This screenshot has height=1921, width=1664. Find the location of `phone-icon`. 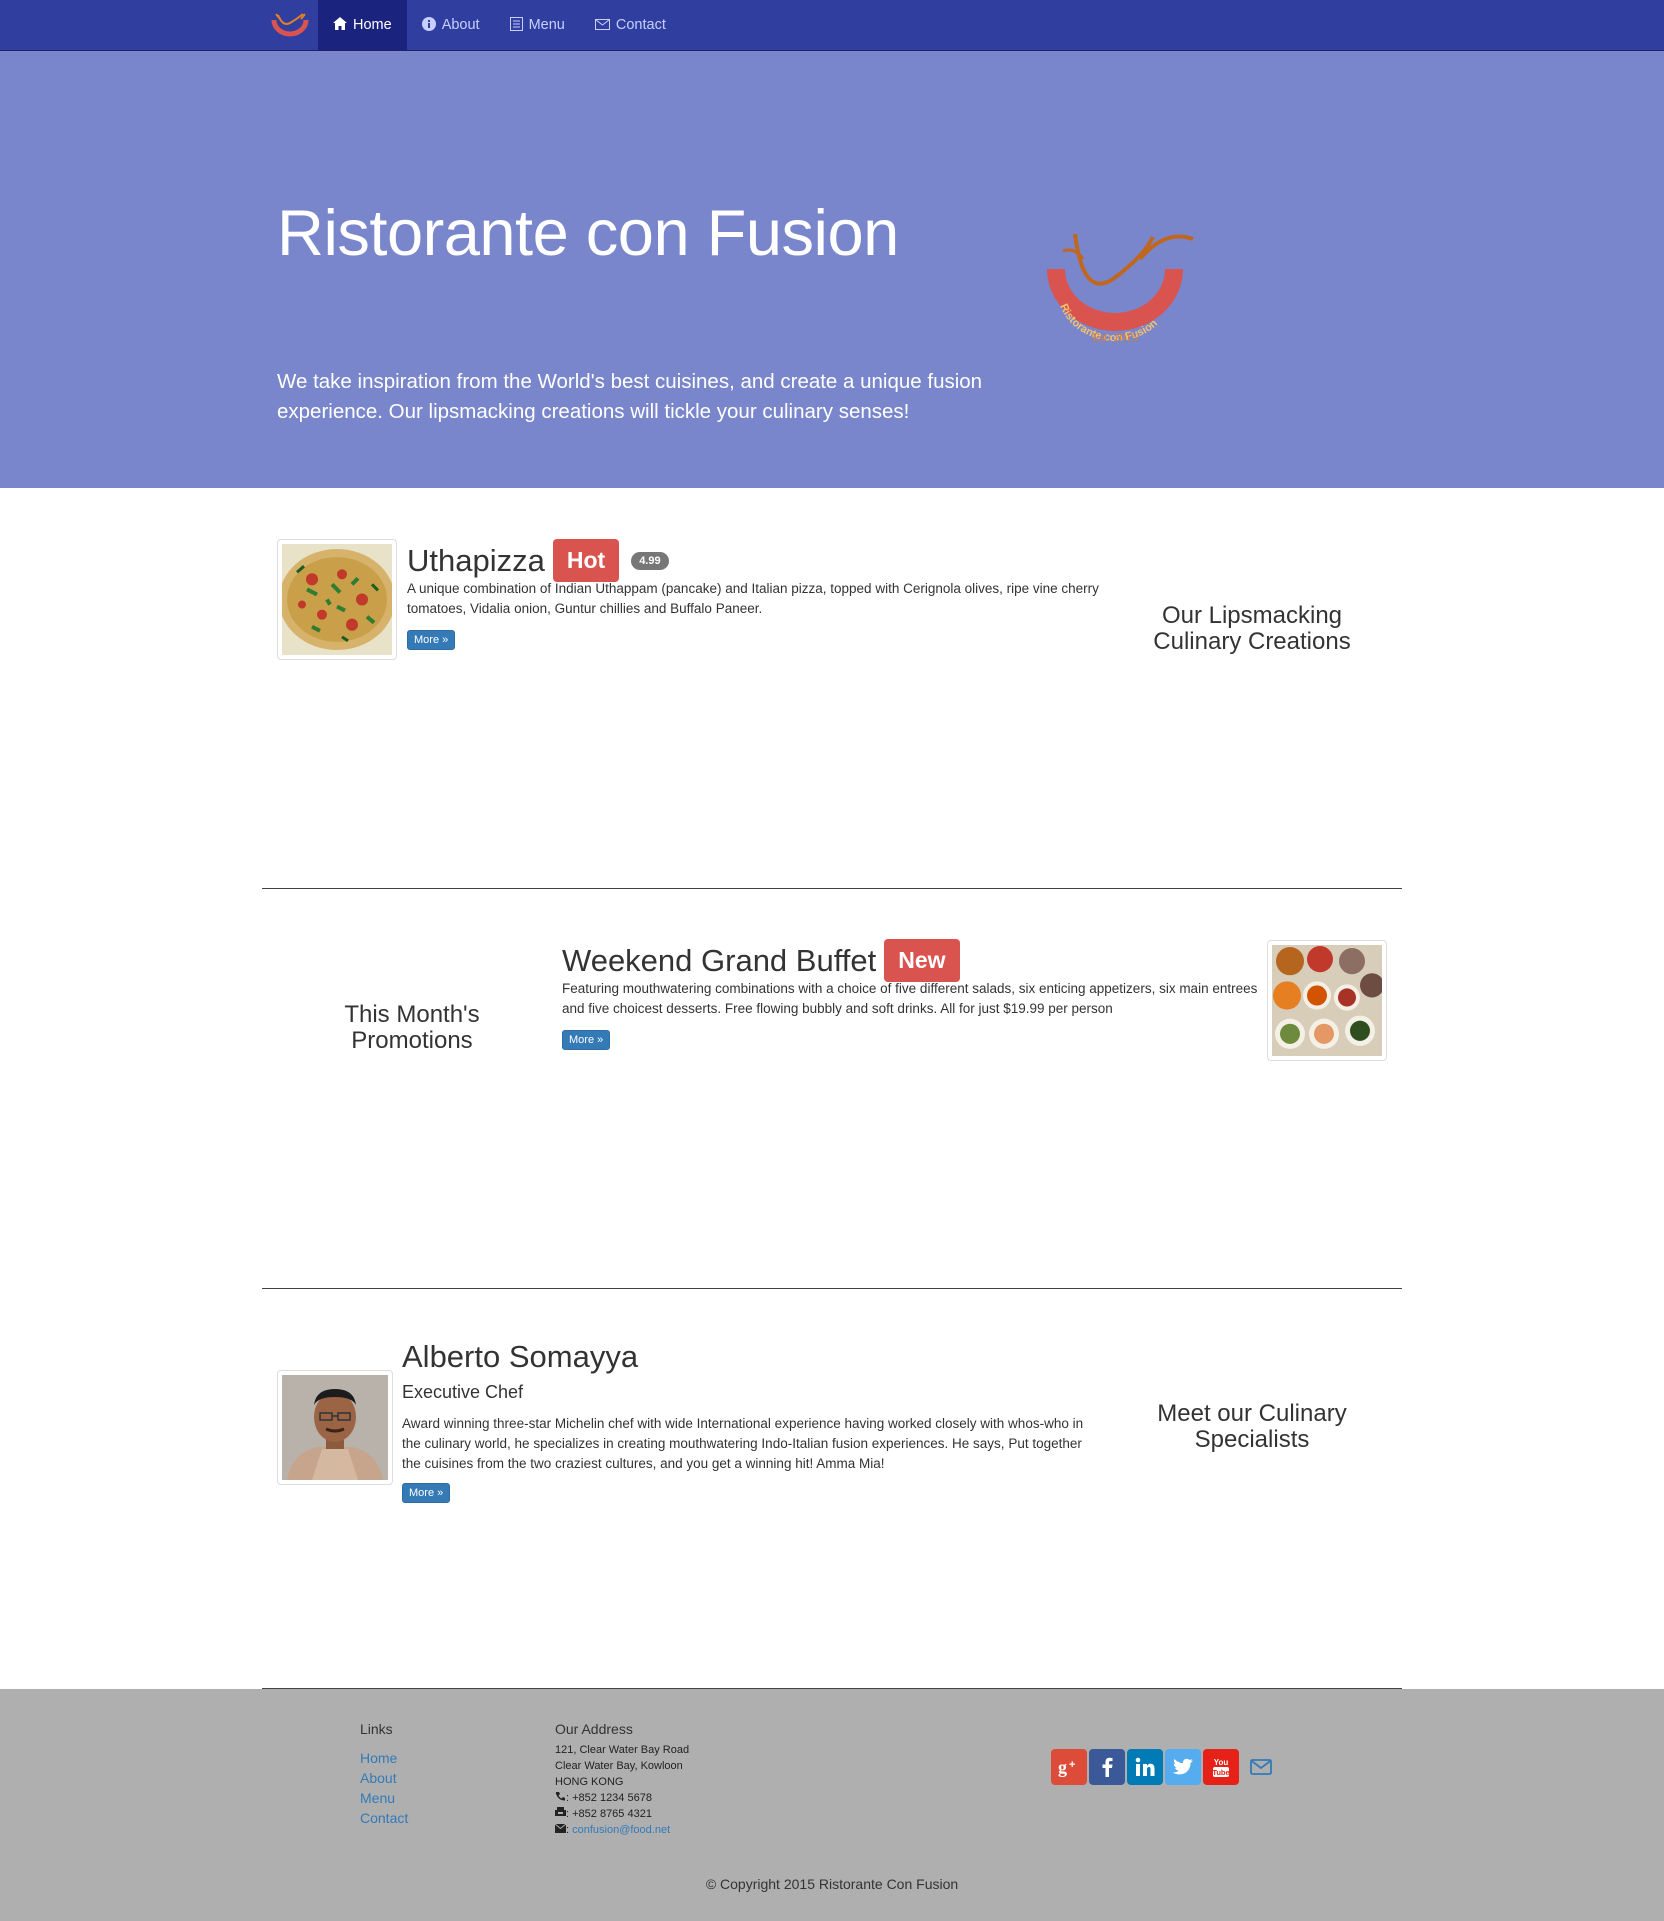

phone-icon is located at coordinates (560, 1796).